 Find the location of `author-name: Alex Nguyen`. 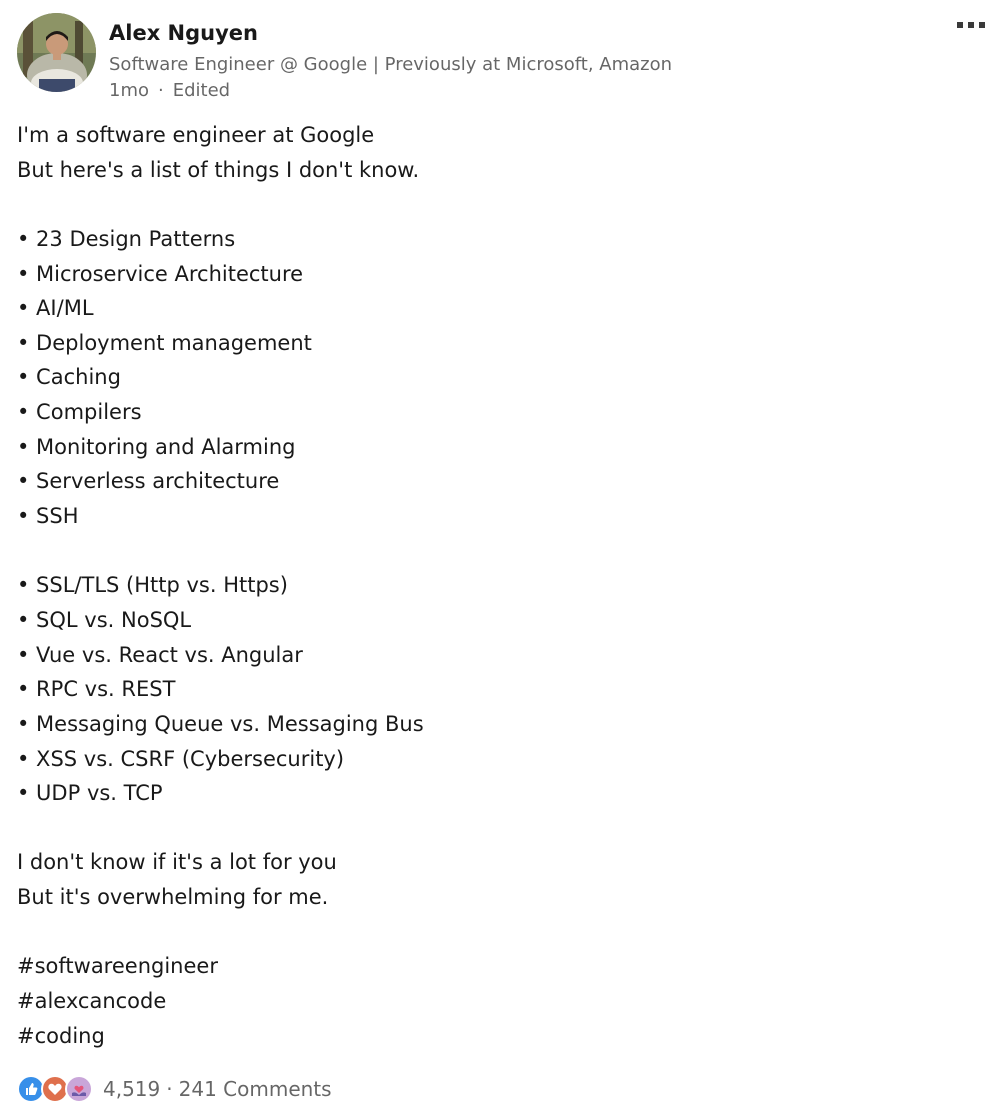

author-name: Alex Nguyen is located at coordinates (183, 33).